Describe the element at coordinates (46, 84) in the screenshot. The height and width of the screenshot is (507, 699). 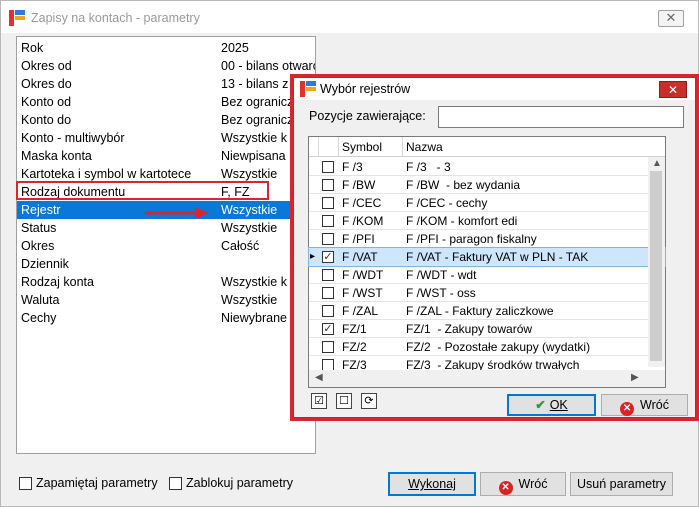
I see `param-key: Okres do` at that location.